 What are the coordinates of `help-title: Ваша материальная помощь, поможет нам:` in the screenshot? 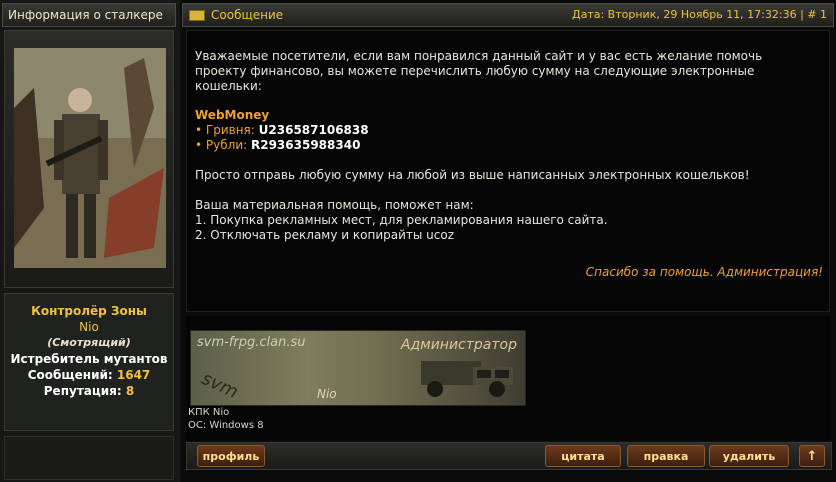 It's located at (334, 205).